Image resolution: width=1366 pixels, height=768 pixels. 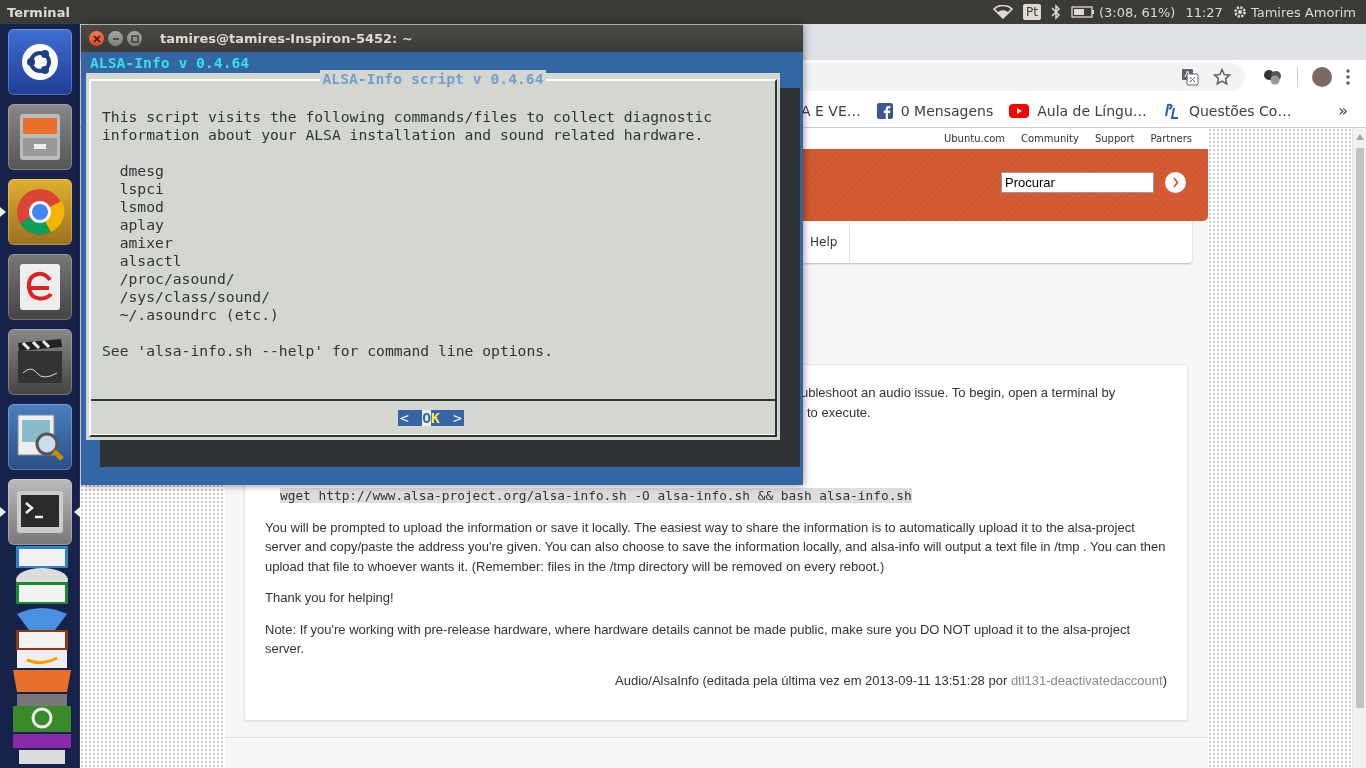 I want to click on dialog-text: This script visits the following commands/files to collect diagnostic information about your ALSA installation and sound related hardware., so click(x=408, y=126).